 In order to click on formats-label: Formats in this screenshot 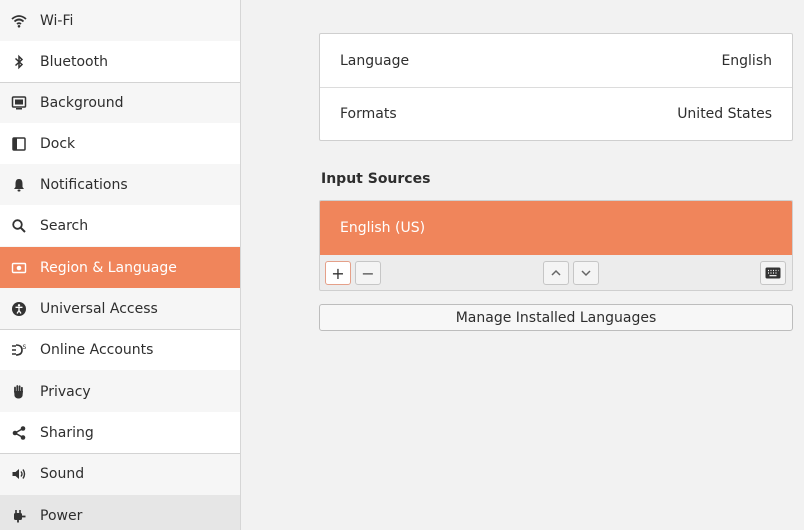, I will do `click(368, 114)`.